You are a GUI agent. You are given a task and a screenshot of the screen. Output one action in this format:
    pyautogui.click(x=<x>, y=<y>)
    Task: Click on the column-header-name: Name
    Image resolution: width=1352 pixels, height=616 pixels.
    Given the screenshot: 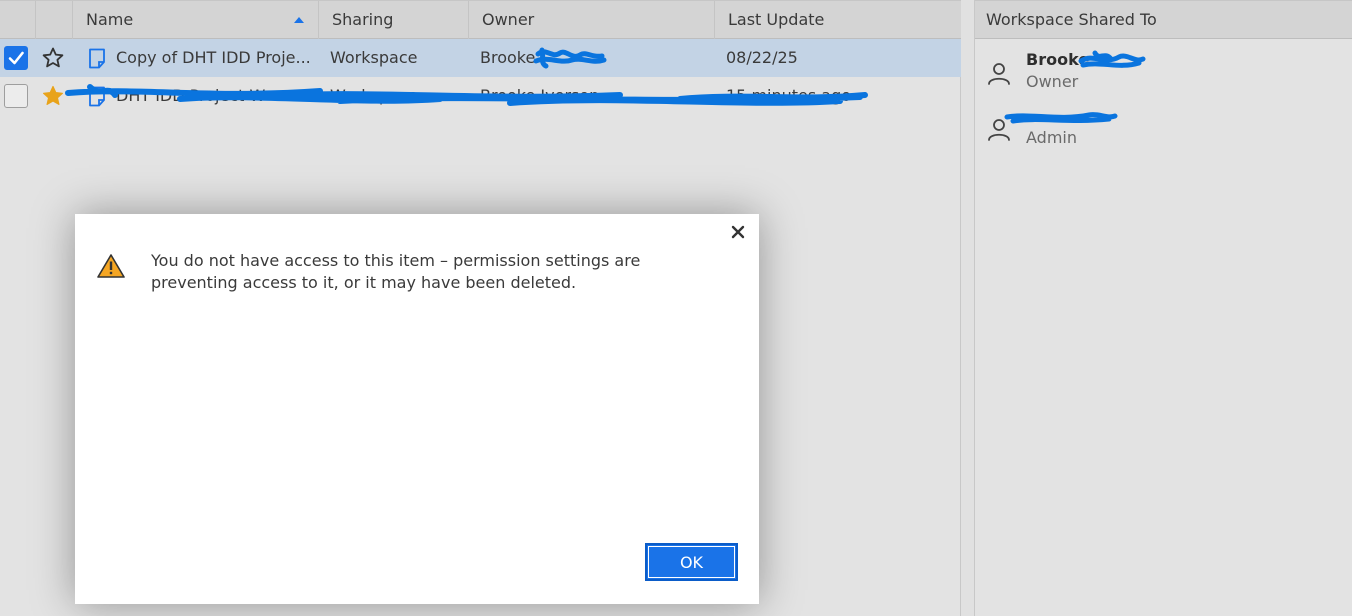 What is the action you would take?
    pyautogui.click(x=196, y=20)
    